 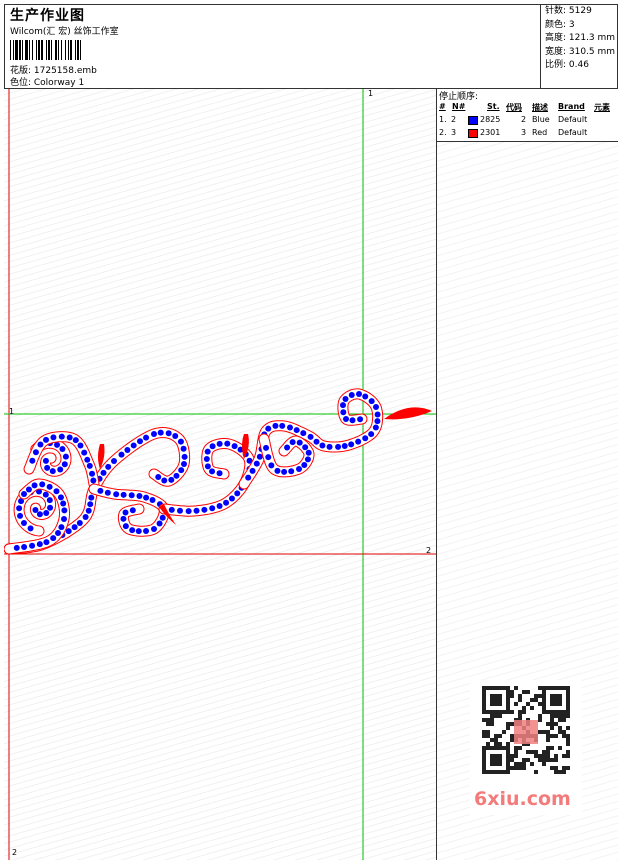 What do you see at coordinates (560, 24) in the screenshot?
I see `color-count: 颜色: 3` at bounding box center [560, 24].